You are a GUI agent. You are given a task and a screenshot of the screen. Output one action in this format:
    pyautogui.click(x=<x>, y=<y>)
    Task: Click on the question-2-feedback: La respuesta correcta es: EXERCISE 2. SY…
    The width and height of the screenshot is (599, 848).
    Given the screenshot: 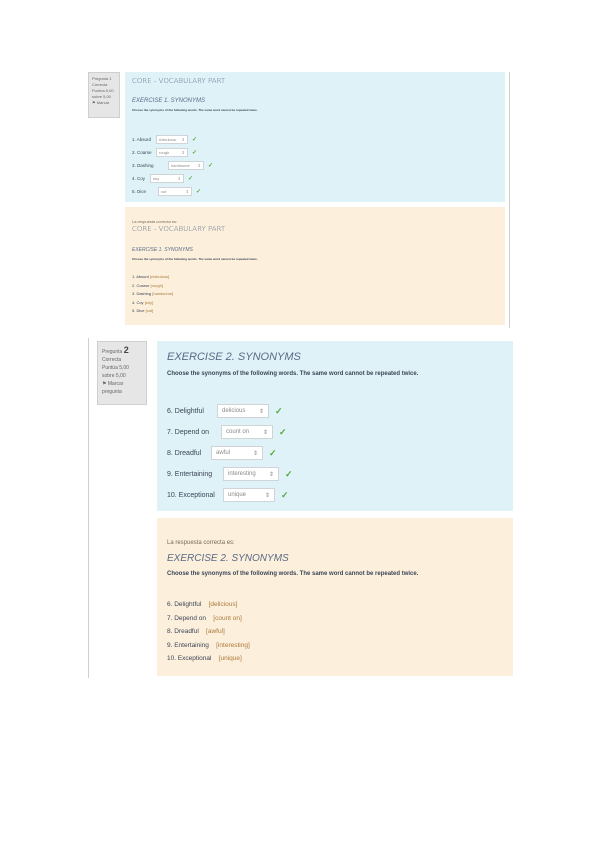 What is the action you would take?
    pyautogui.click(x=335, y=597)
    